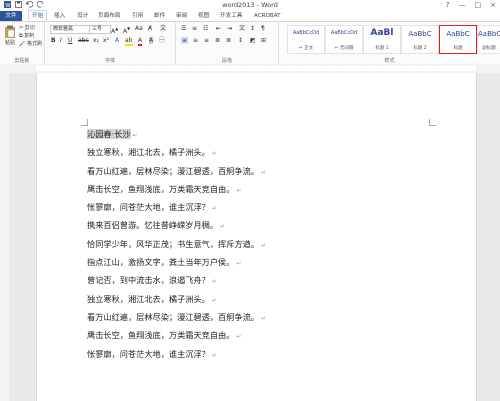 This screenshot has width=500, height=401. What do you see at coordinates (129, 41) in the screenshot?
I see `highlight-icon: ab` at bounding box center [129, 41].